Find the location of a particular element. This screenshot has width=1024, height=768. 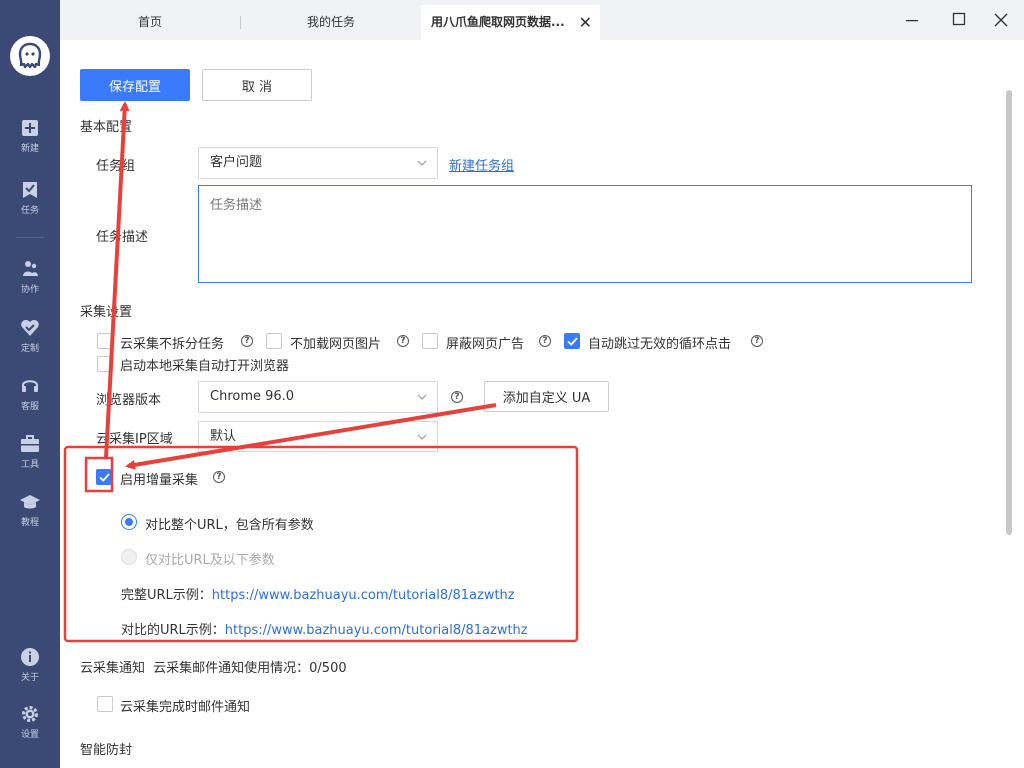

maximize-icon is located at coordinates (959, 20).